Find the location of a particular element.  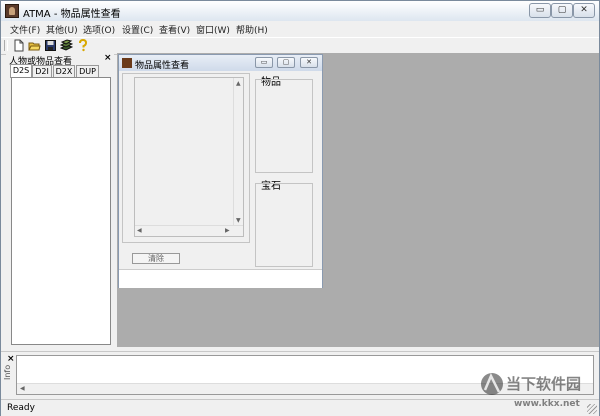

items-frame is located at coordinates (284, 126).